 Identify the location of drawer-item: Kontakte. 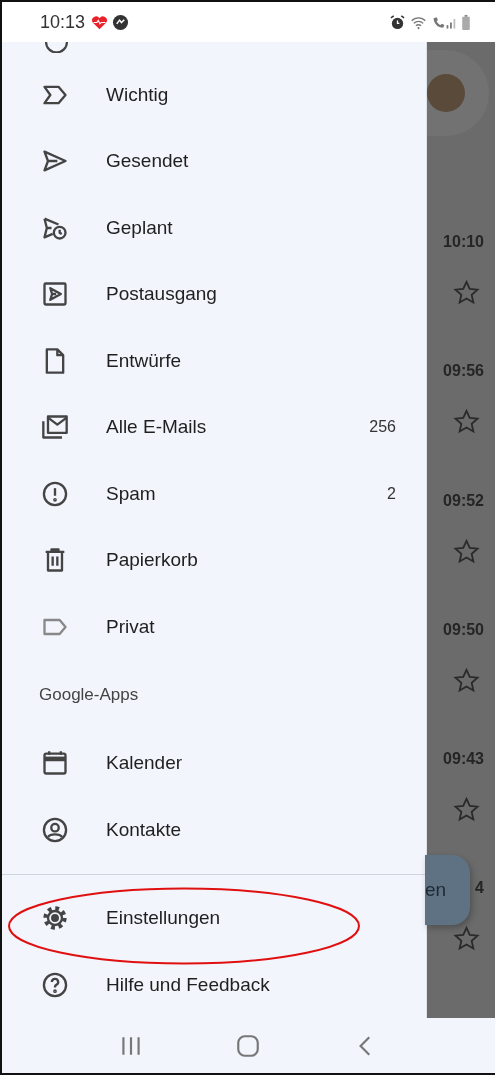
(214, 829).